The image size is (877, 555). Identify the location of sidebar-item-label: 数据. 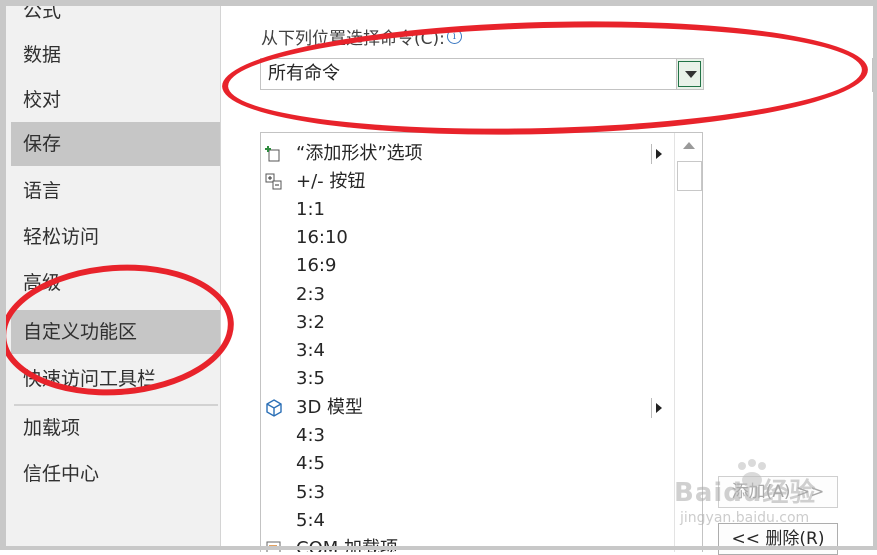
(42, 55).